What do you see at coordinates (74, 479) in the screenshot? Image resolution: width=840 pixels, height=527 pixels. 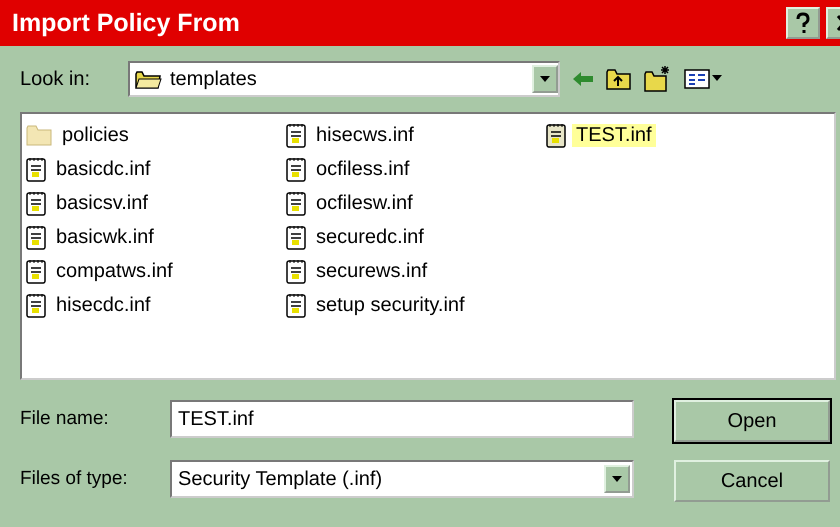 I see `file-type-label: Files of type:` at bounding box center [74, 479].